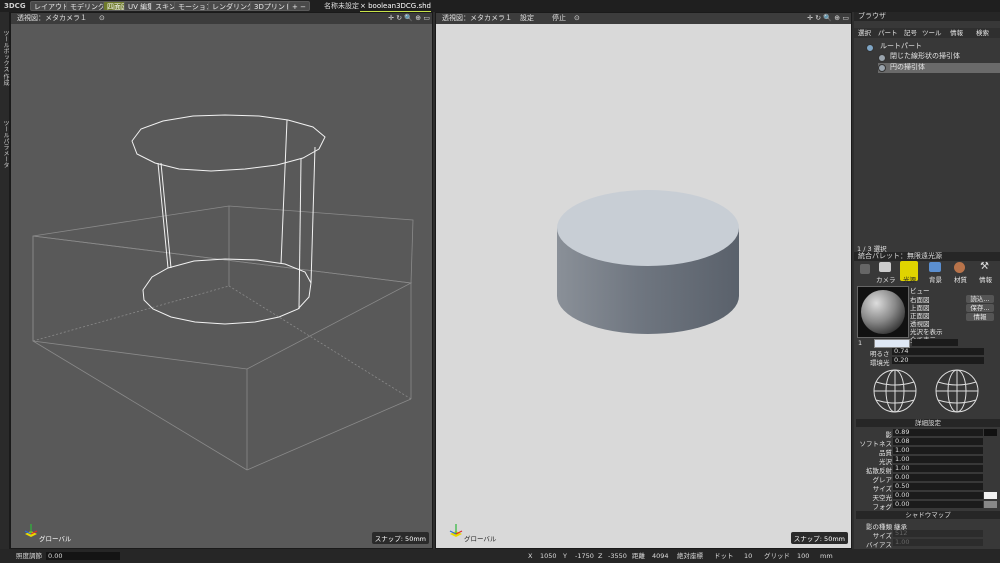 This screenshot has width=1000, height=563. I want to click on shadow-color-swatch, so click(990, 432).